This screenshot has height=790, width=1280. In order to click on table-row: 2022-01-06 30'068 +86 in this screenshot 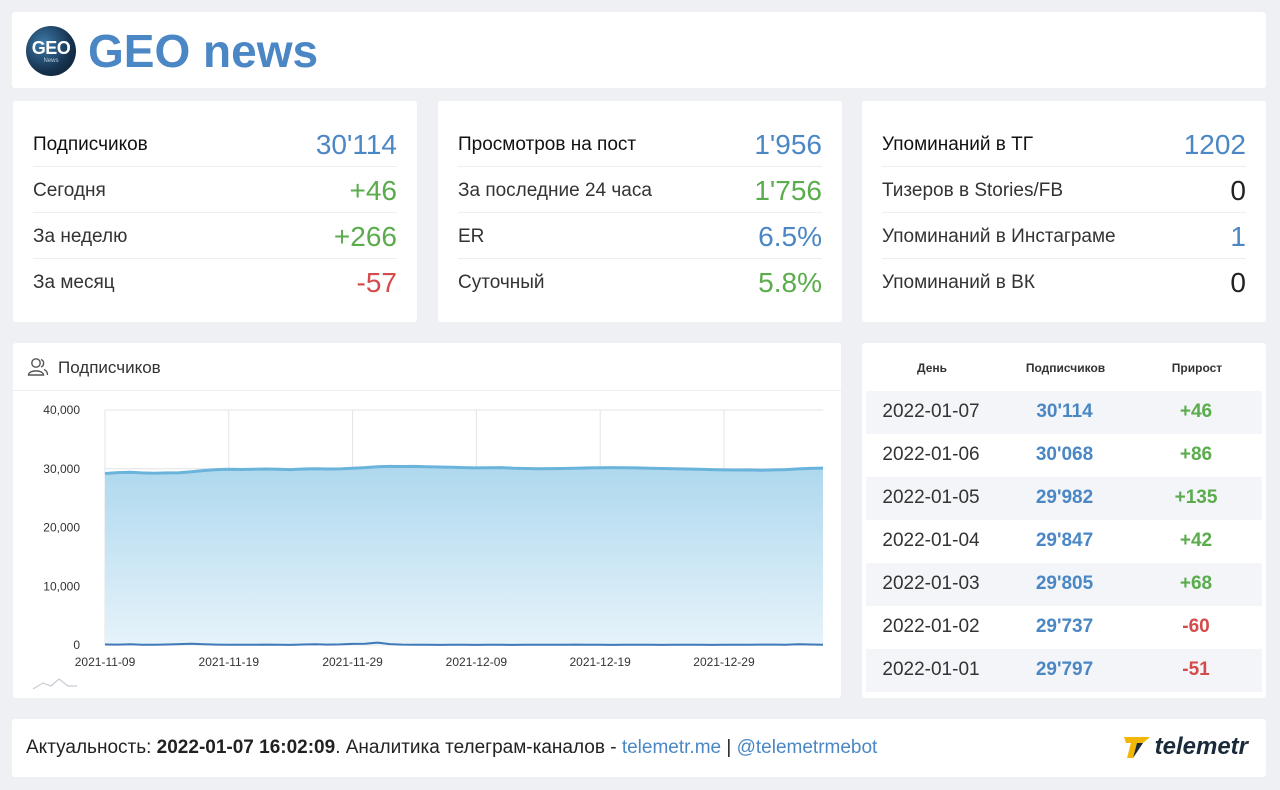, I will do `click(1064, 455)`.